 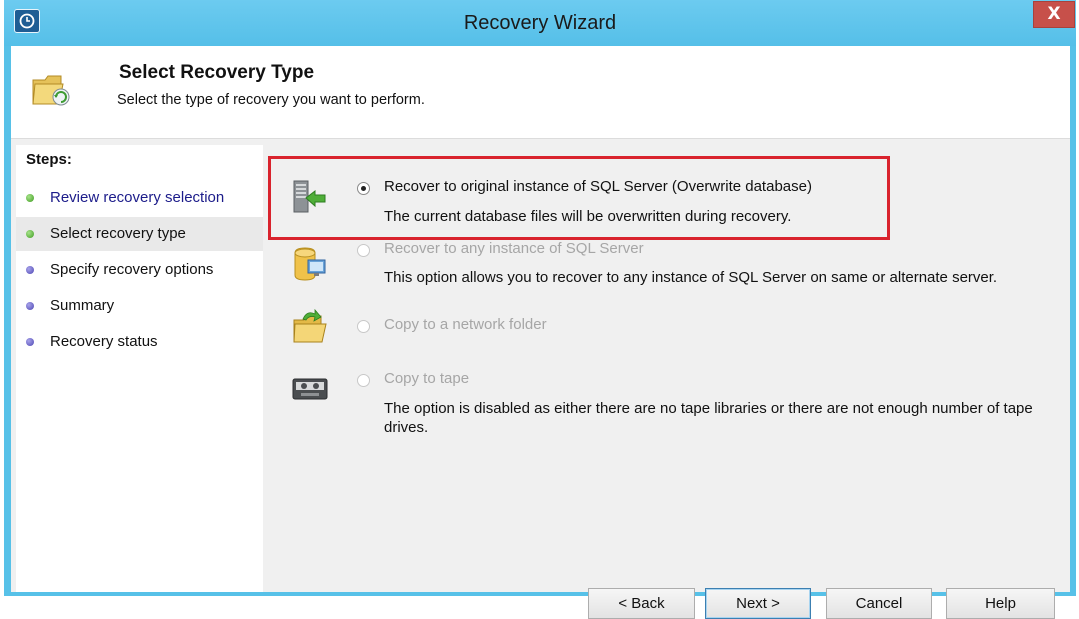 I want to click on step-select-recovery-type: Select recovery type, so click(x=139, y=234).